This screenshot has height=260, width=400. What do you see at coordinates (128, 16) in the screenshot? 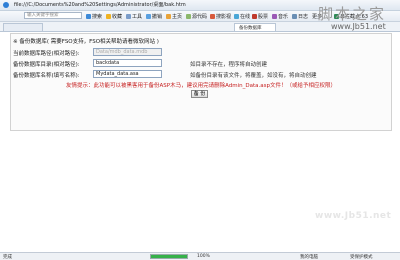
I see `tools-icon` at bounding box center [128, 16].